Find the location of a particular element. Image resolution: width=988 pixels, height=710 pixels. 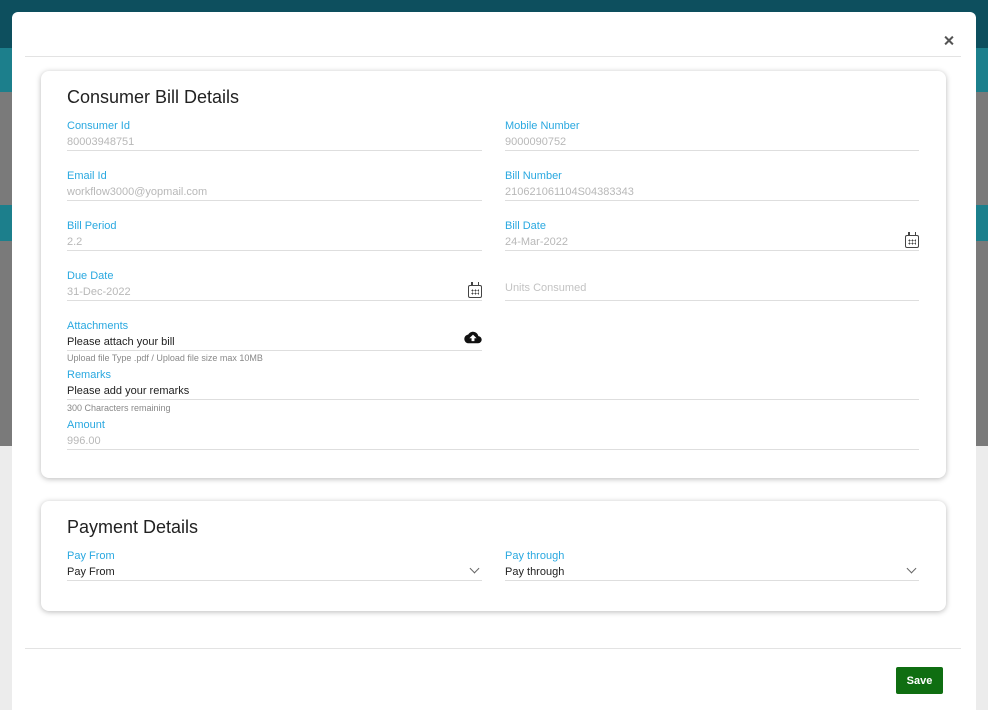

bill-date-field: Bill Date 24-Mar-2022 is located at coordinates (712, 235).